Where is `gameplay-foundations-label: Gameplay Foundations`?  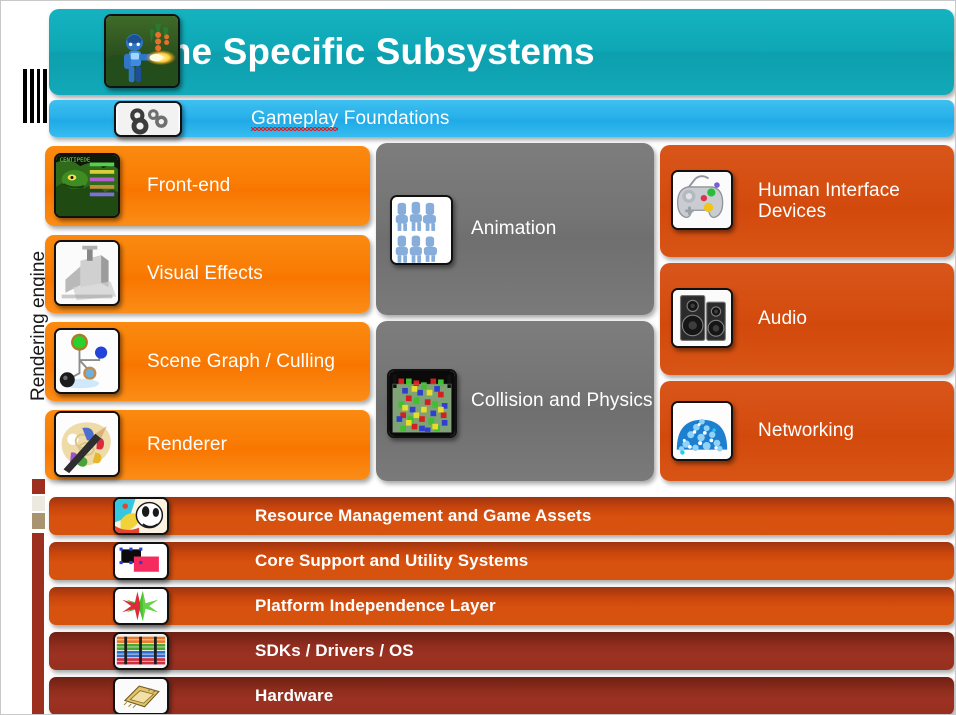 gameplay-foundations-label: Gameplay Foundations is located at coordinates (350, 119).